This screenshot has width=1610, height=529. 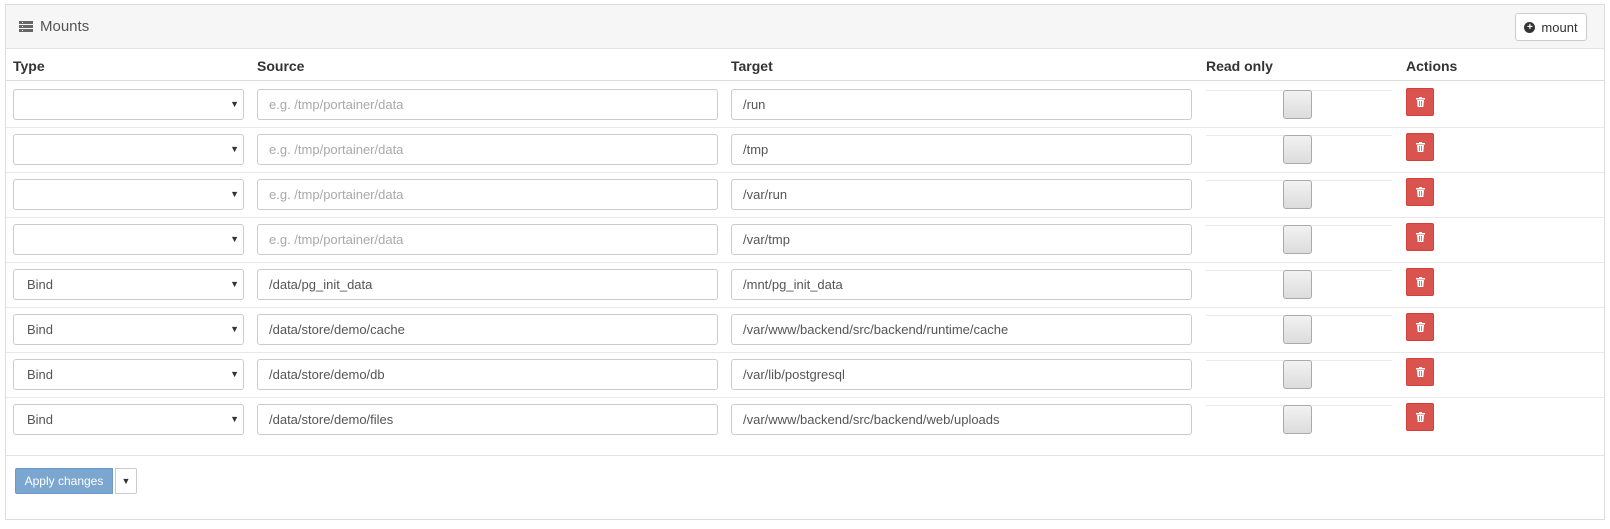 What do you see at coordinates (64, 481) in the screenshot?
I see `apply-changes-button: Apply changes` at bounding box center [64, 481].